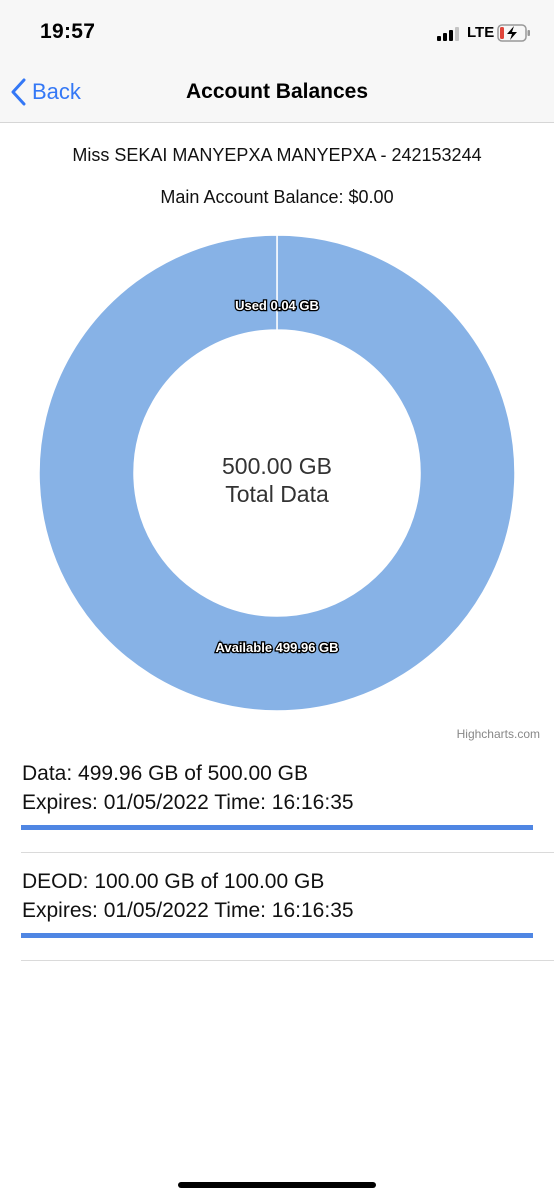 Image resolution: width=554 pixels, height=1200 pixels. What do you see at coordinates (481, 32) in the screenshot?
I see `network-type: LTE` at bounding box center [481, 32].